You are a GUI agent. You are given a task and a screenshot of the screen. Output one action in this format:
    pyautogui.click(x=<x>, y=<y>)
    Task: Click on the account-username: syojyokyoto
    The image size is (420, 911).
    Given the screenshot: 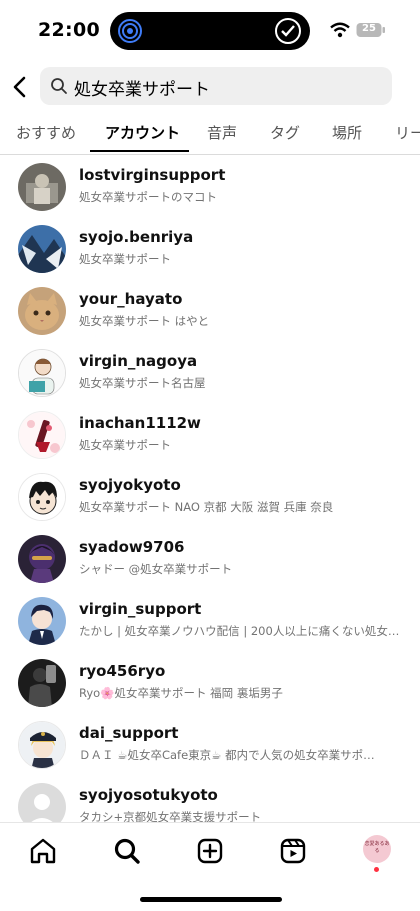 What is the action you would take?
    pyautogui.click(x=130, y=485)
    